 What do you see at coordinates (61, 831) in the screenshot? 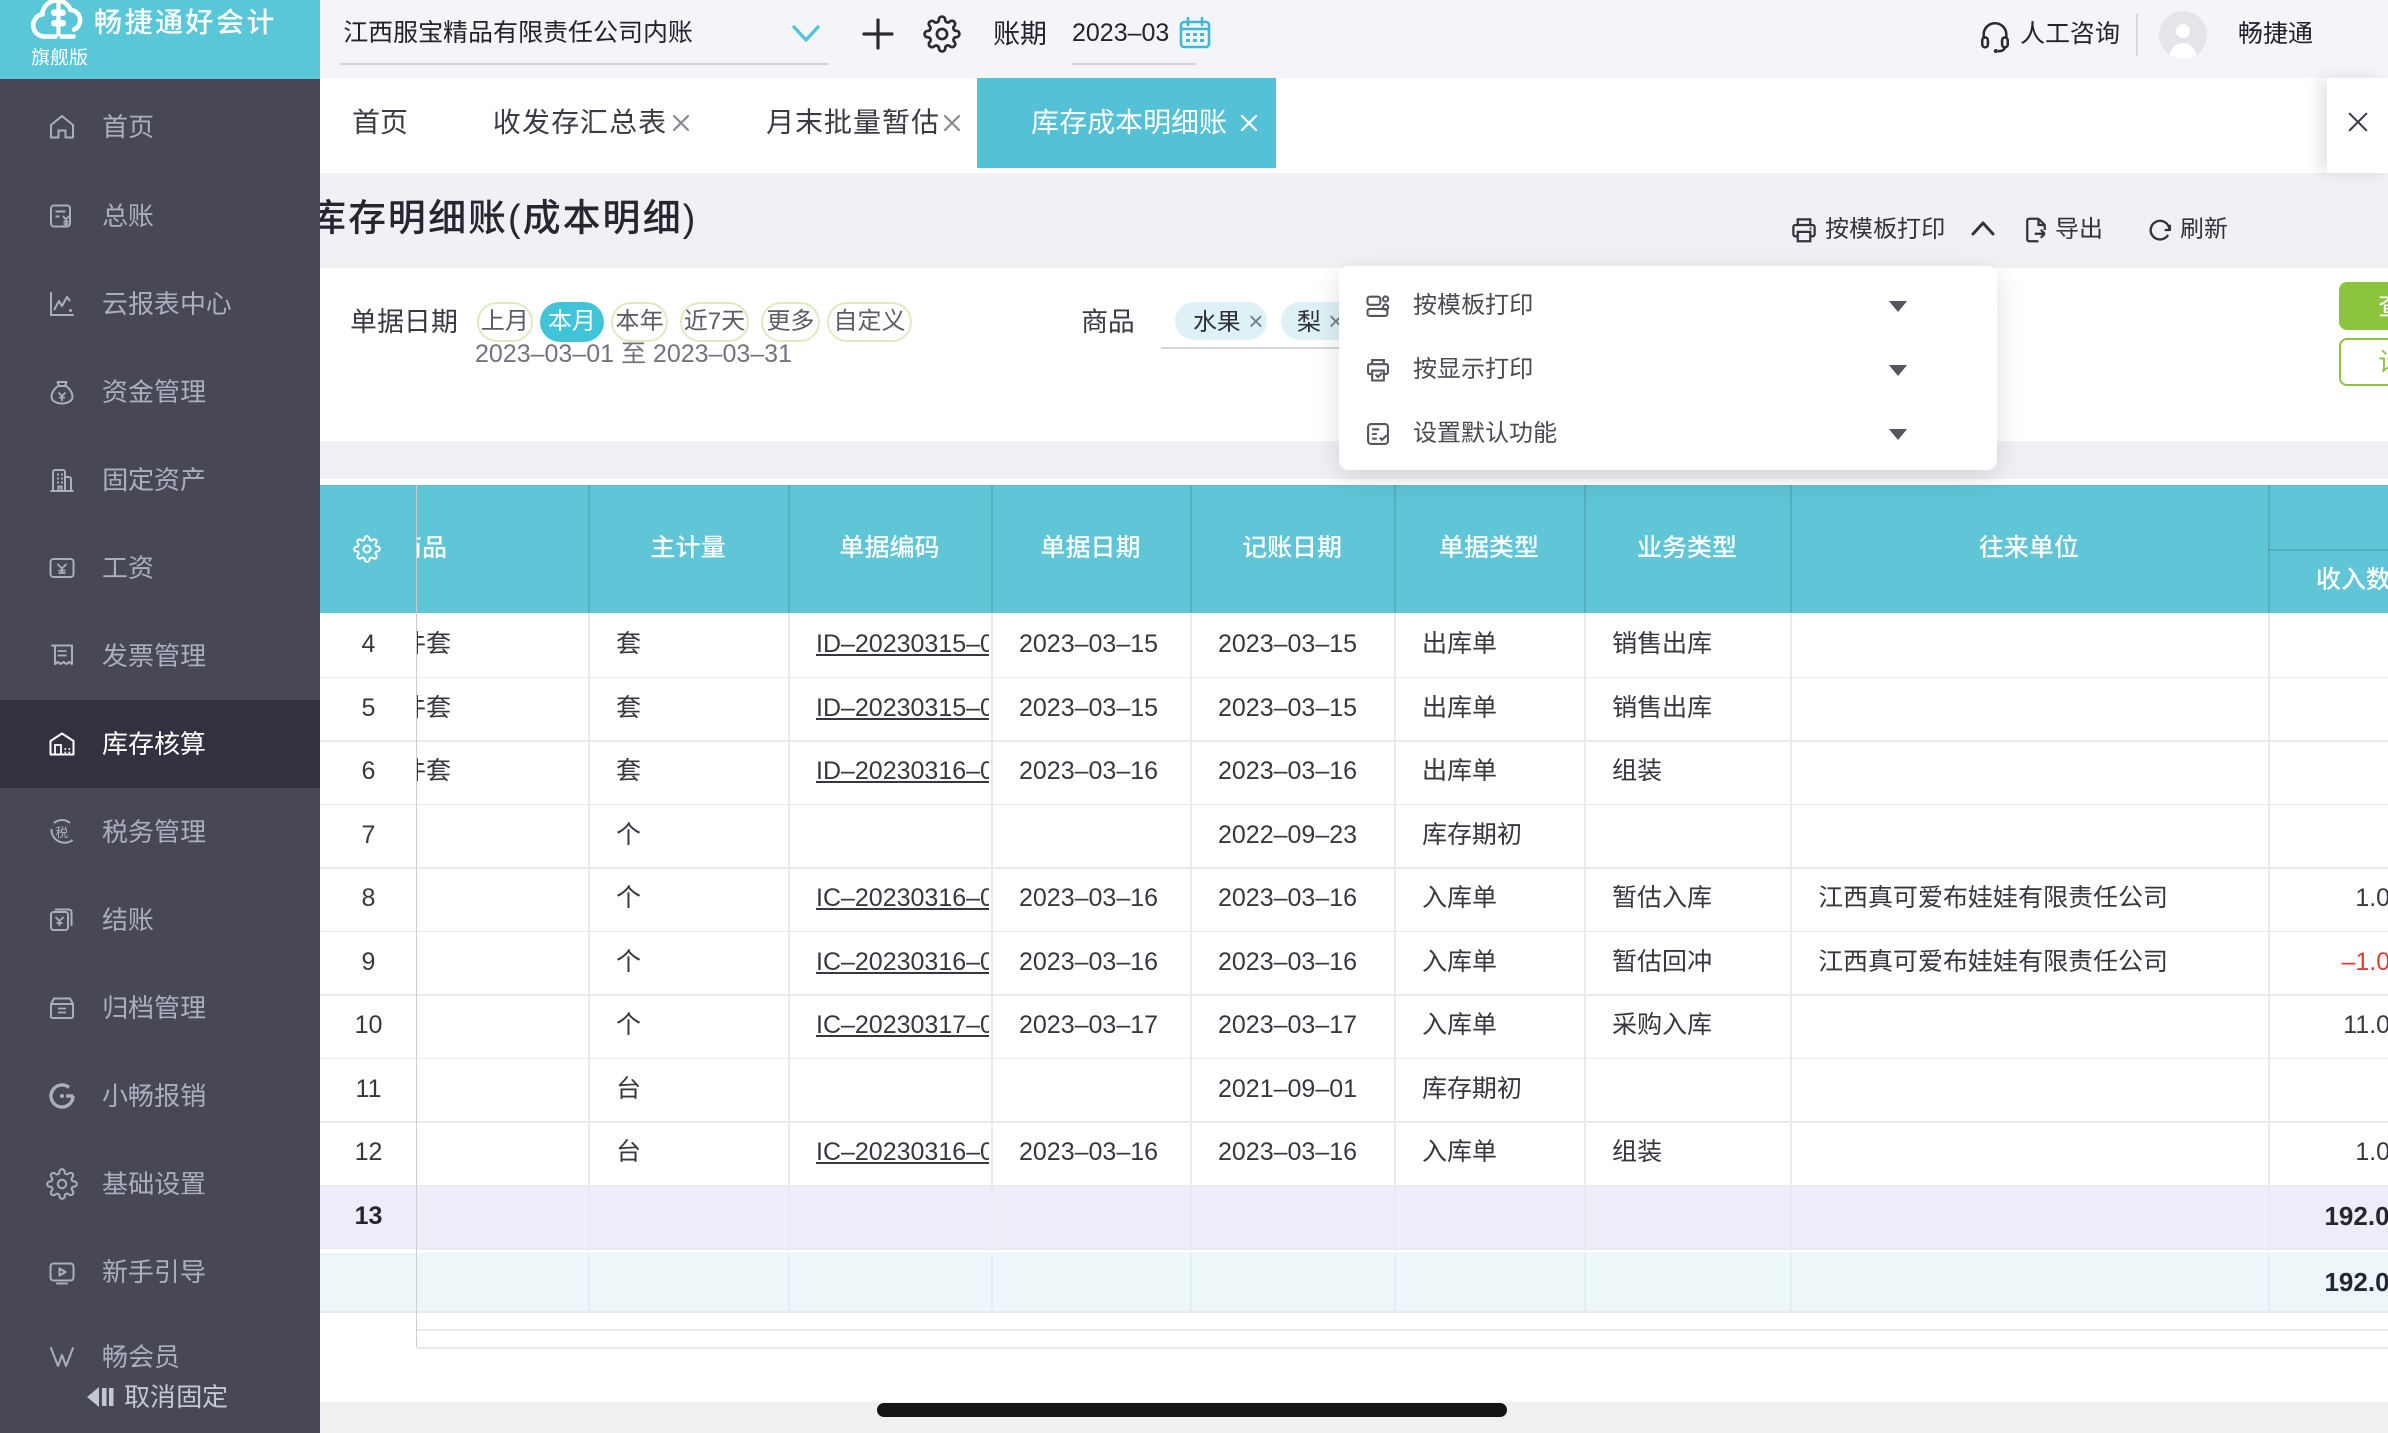
I see `svg-text: 税` at bounding box center [61, 831].